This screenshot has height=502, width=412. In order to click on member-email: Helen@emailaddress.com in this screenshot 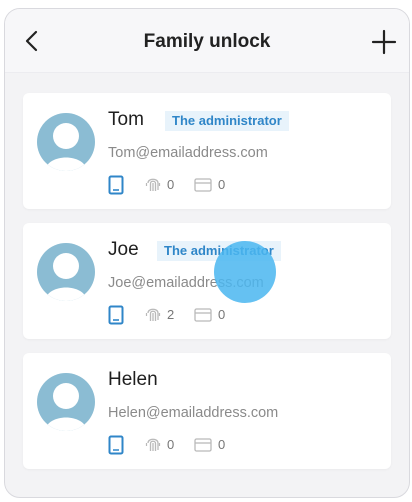, I will do `click(193, 413)`.